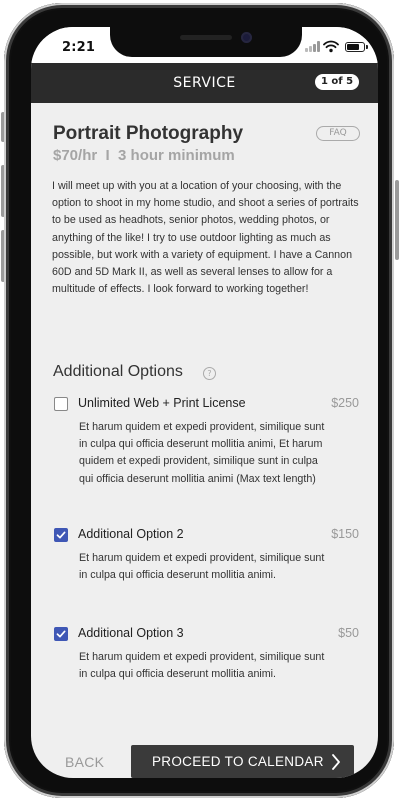 This screenshot has height=802, width=400. What do you see at coordinates (131, 633) in the screenshot?
I see `option-label: Additional Option 3` at bounding box center [131, 633].